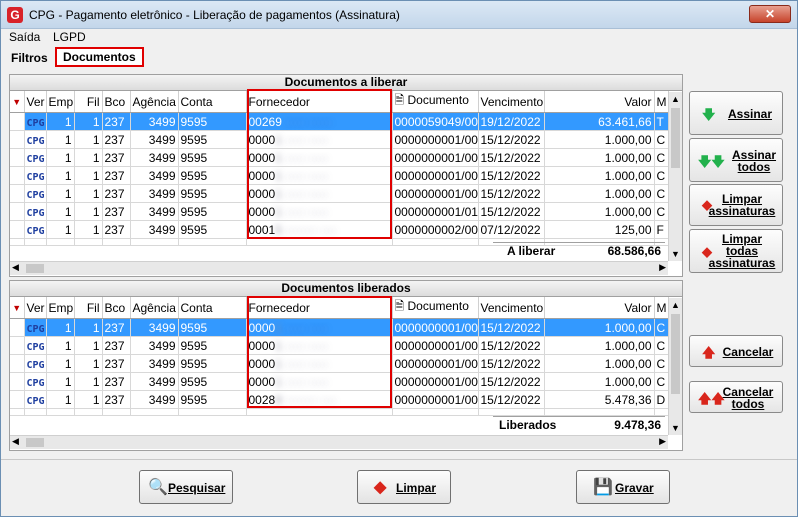 Image resolution: width=798 pixels, height=517 pixels. Describe the element at coordinates (29, 58) in the screenshot. I see `tab-filtros: Filtros` at that location.